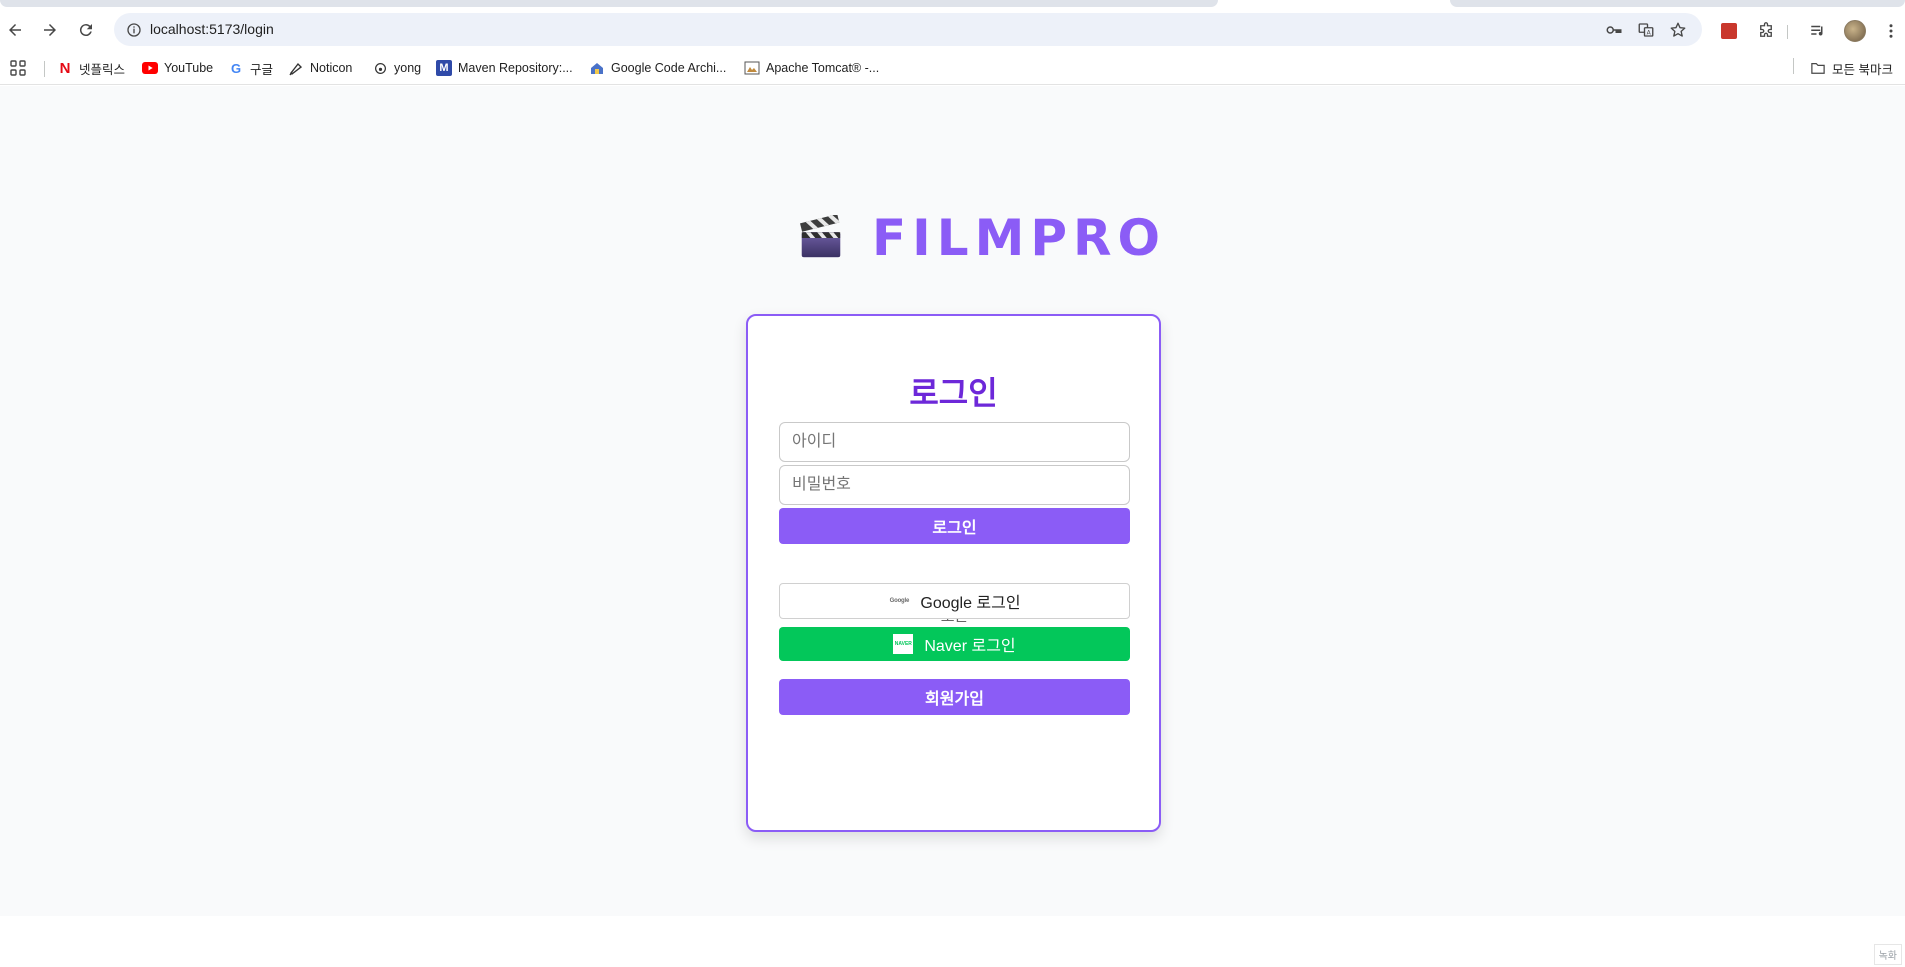 Image resolution: width=1905 pixels, height=967 pixels. What do you see at coordinates (1678, 30) in the screenshot?
I see `bookmark-star-icon` at bounding box center [1678, 30].